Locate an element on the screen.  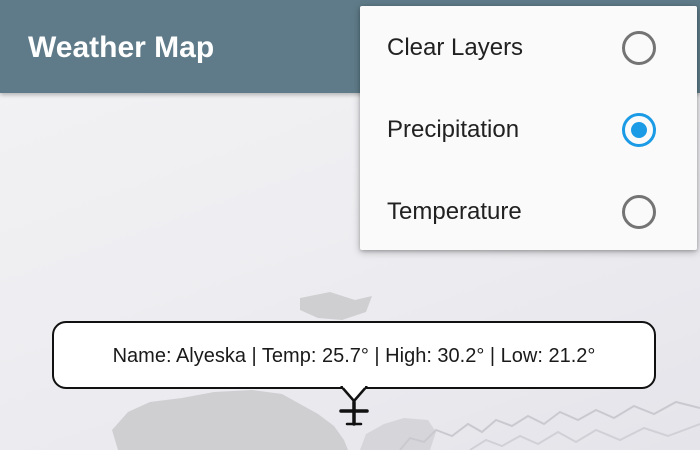
menu-item-clear-layers: Clear Layers is located at coordinates (528, 47).